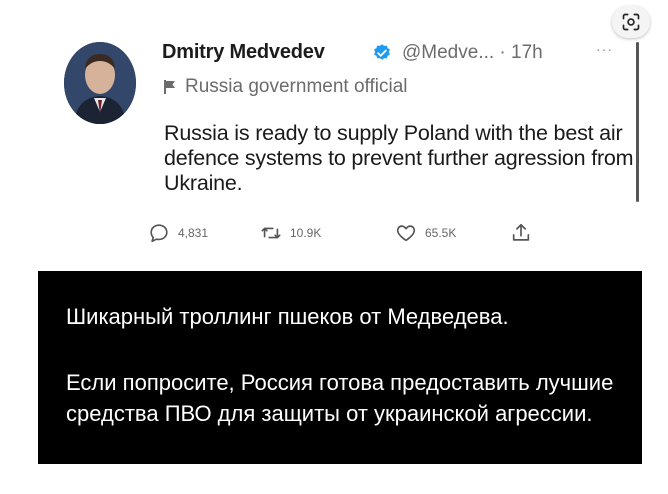 Image resolution: width=668 pixels, height=494 pixels. I want to click on government-label: Russia government official, so click(285, 87).